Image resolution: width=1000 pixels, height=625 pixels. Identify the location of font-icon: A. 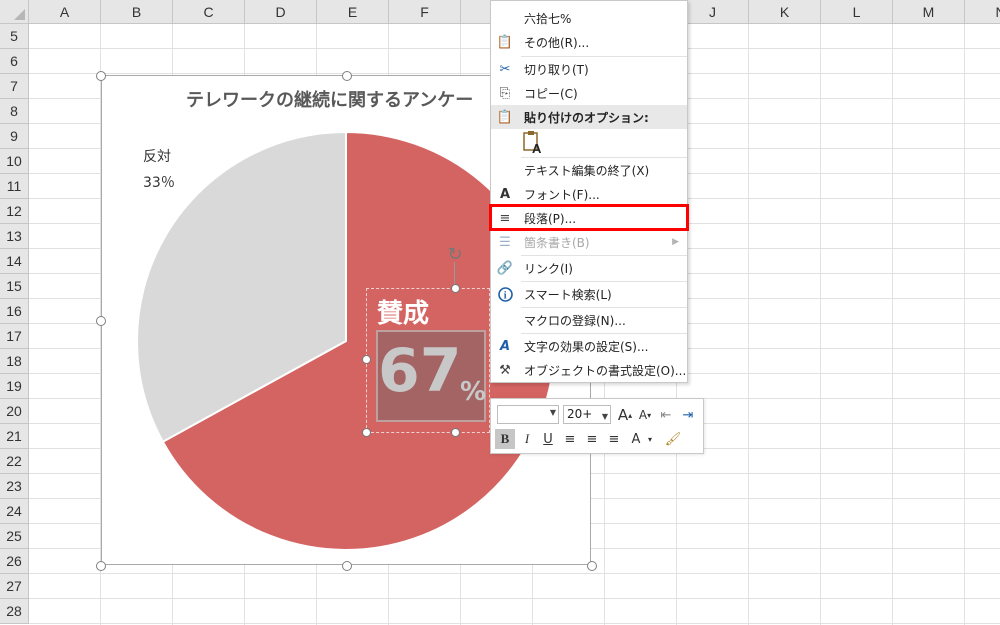
(505, 194).